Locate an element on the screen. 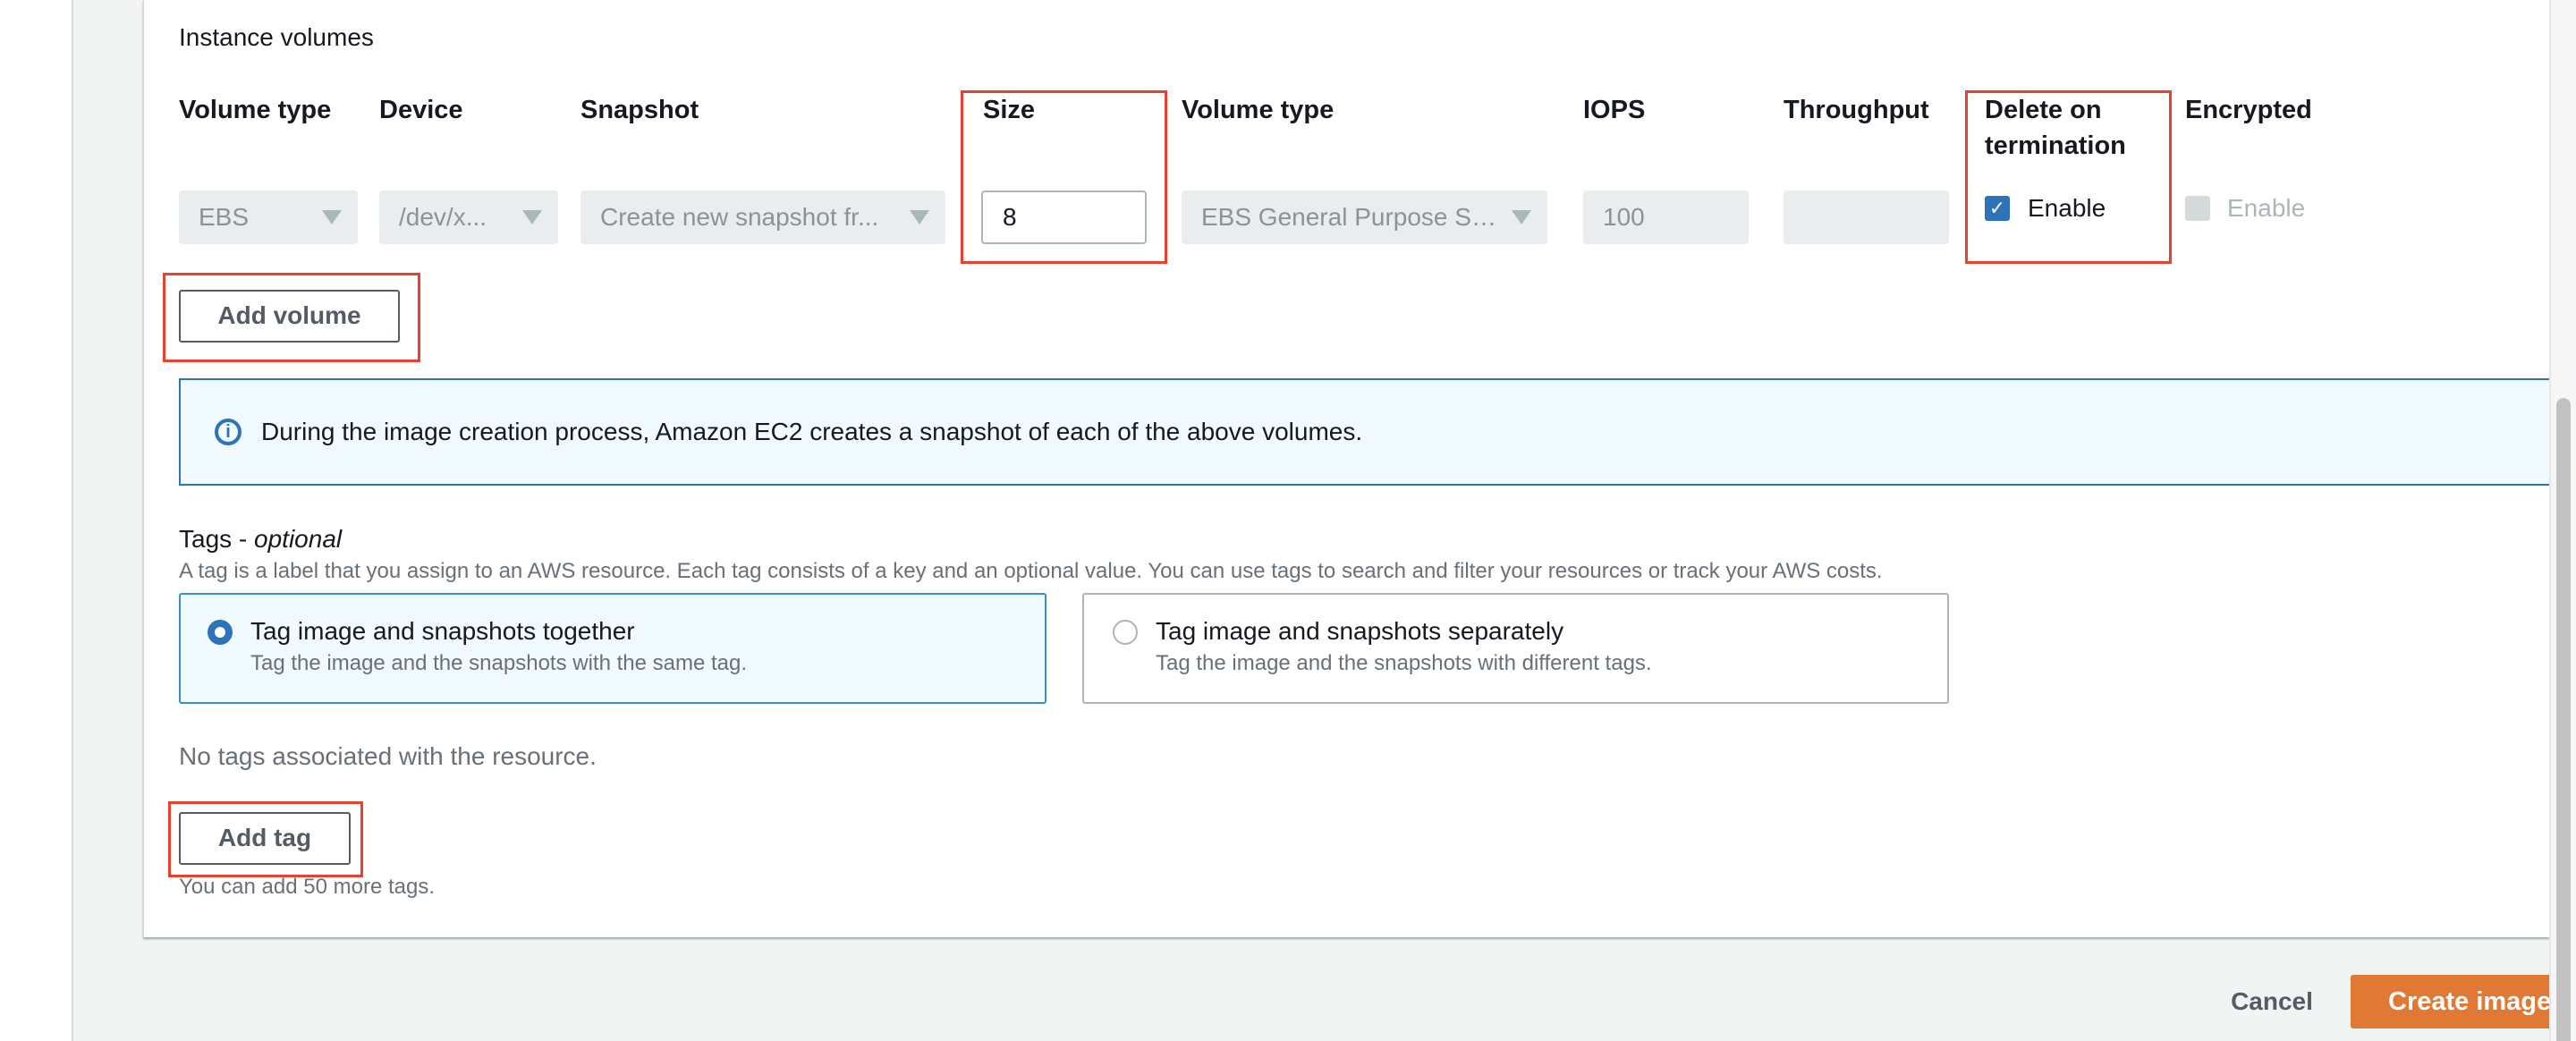 The width and height of the screenshot is (2576, 1041). tags-title-optional: optional is located at coordinates (298, 539).